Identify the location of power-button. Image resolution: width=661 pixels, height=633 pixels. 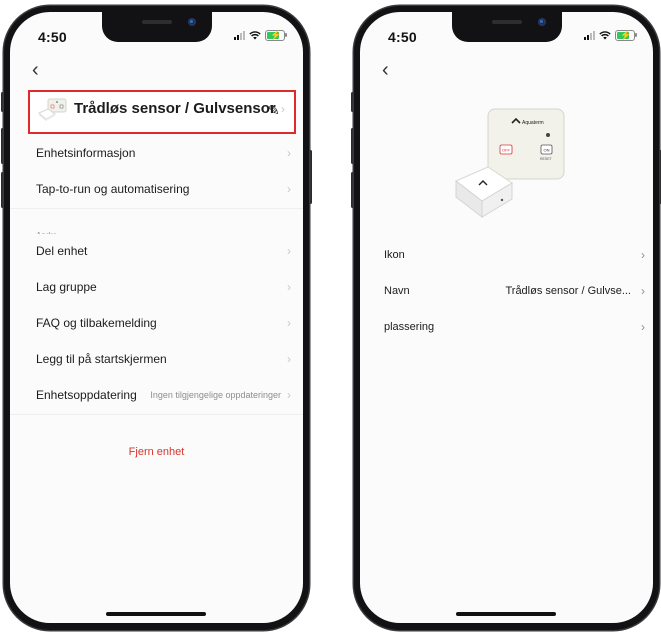
(310, 177).